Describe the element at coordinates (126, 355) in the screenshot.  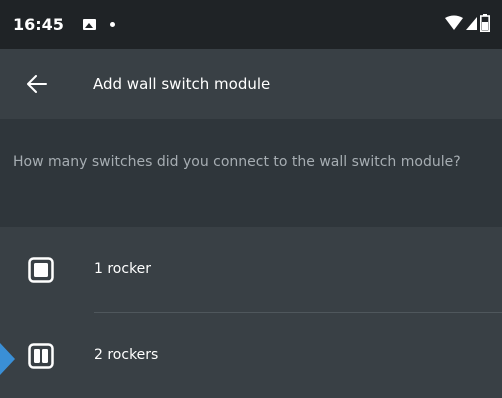
I see `option-label: 2 rockers` at that location.